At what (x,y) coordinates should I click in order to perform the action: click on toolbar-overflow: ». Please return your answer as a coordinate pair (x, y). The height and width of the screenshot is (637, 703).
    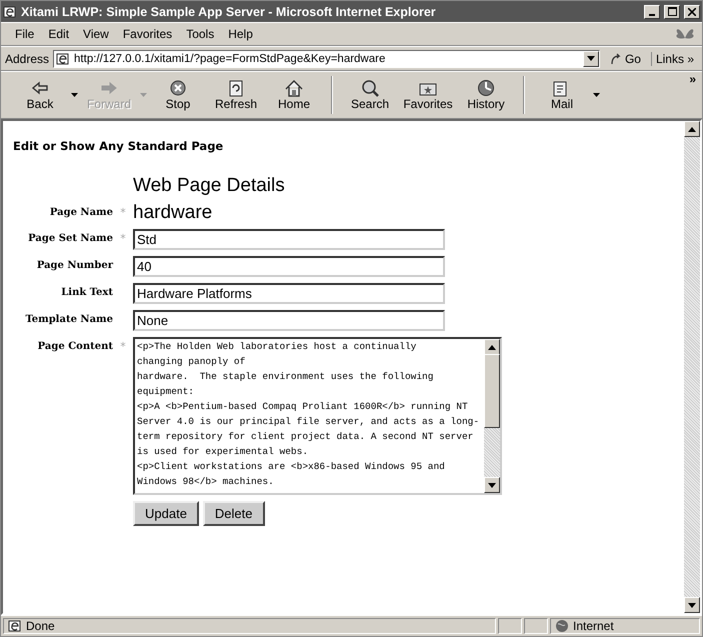
    Looking at the image, I should click on (692, 79).